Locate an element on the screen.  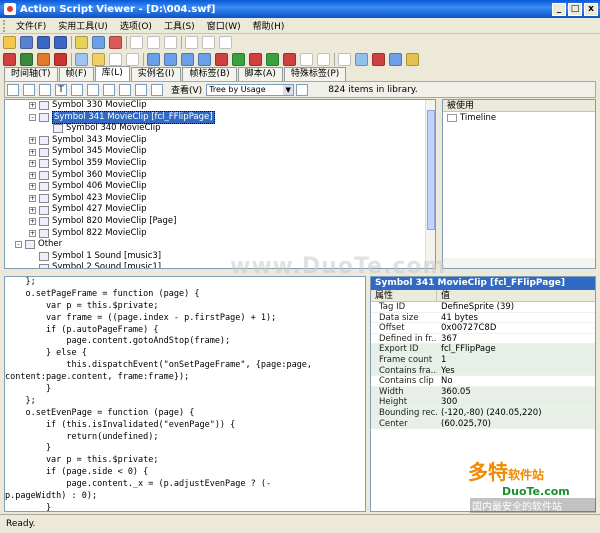
green-flag-icon is located at coordinates (238, 59).